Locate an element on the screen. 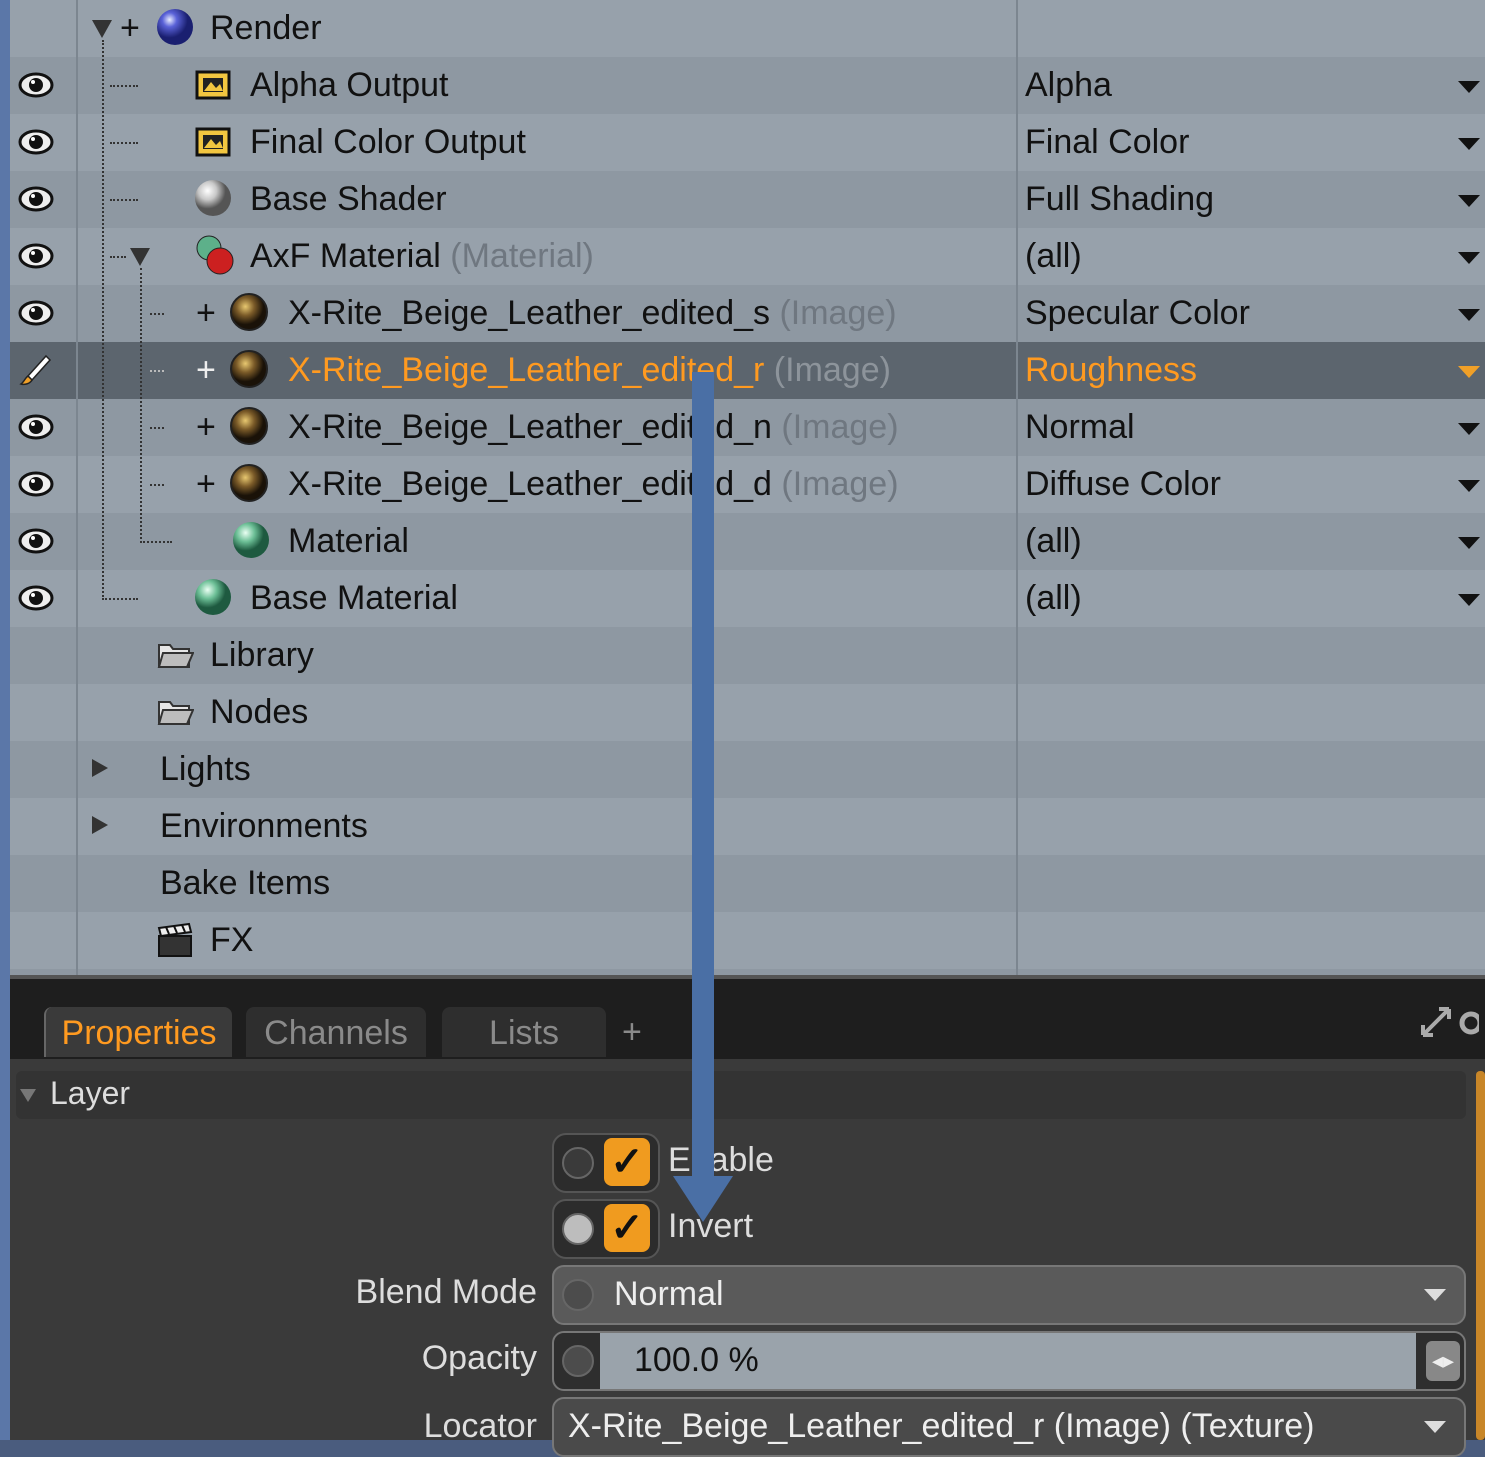  effect-value: Specular Color is located at coordinates (1137, 313).